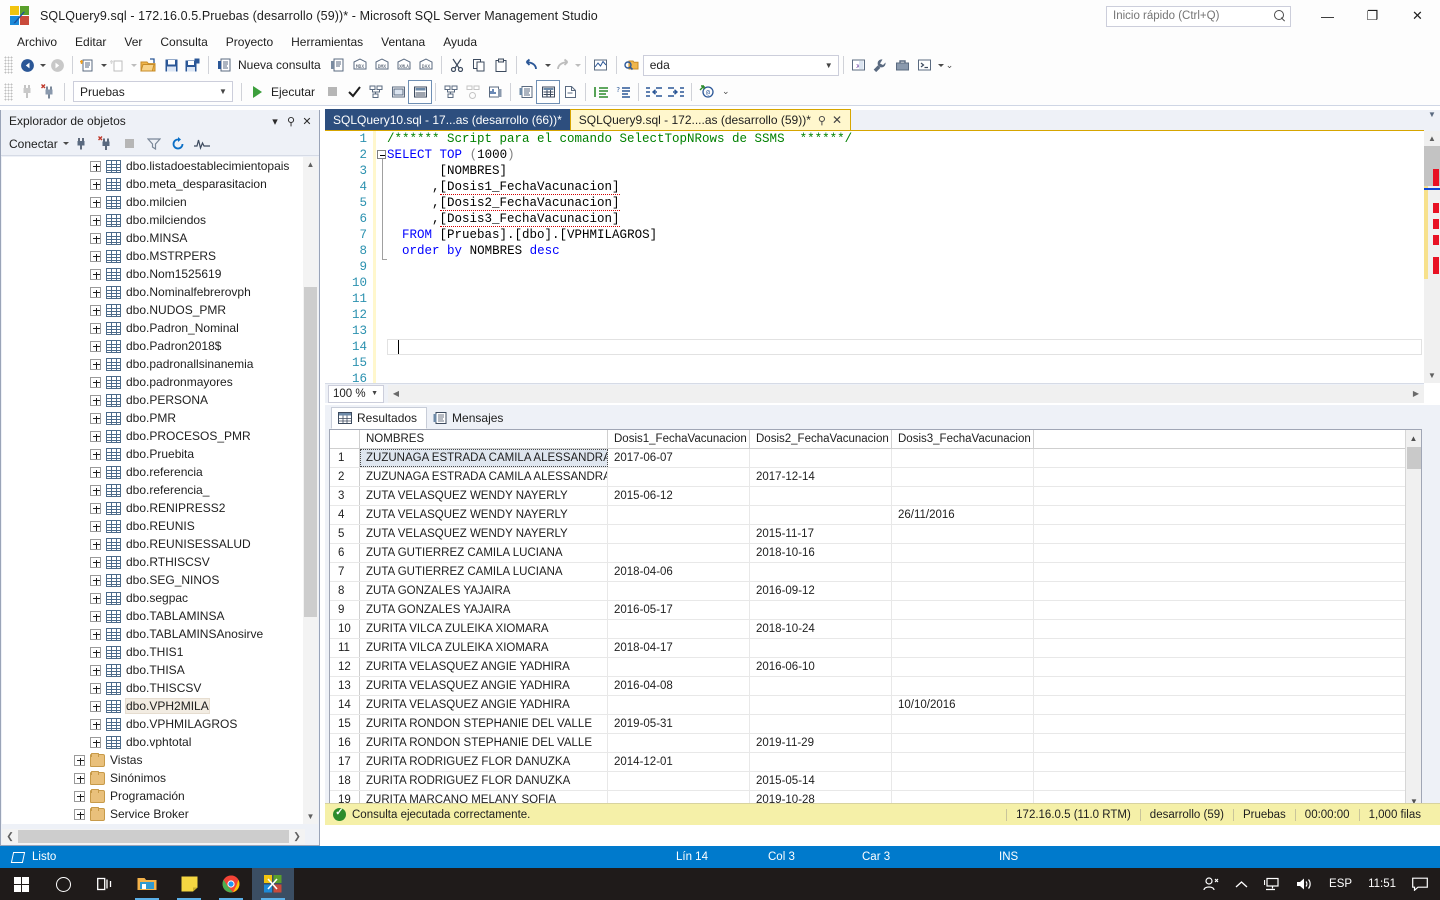  I want to click on decrease-indent-button, so click(654, 92).